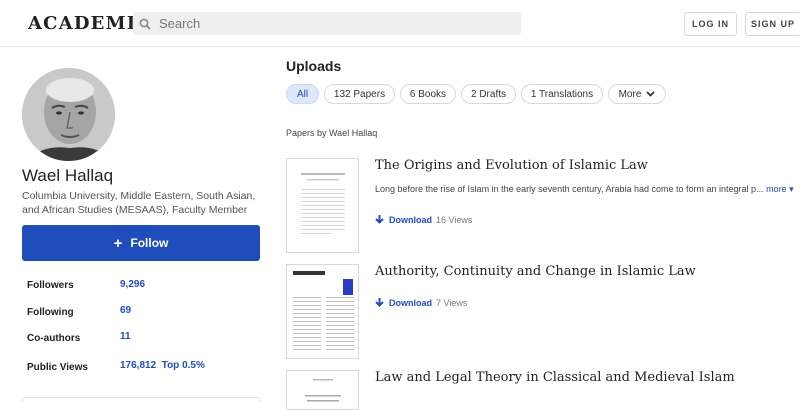 The image size is (800, 410). Describe the element at coordinates (68, 114) in the screenshot. I see `avatar` at that location.